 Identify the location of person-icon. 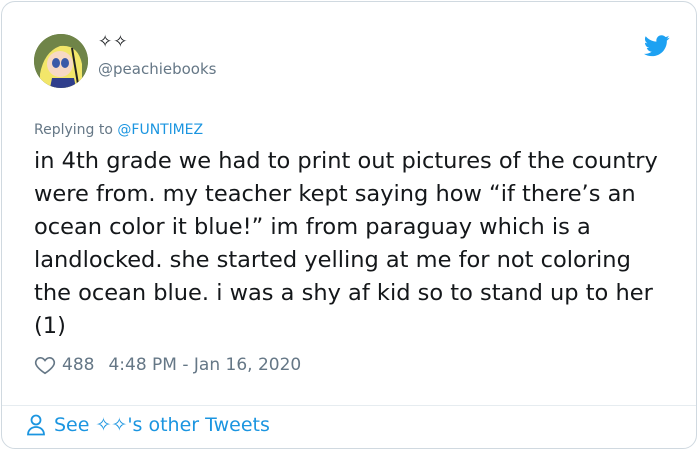
(36, 425).